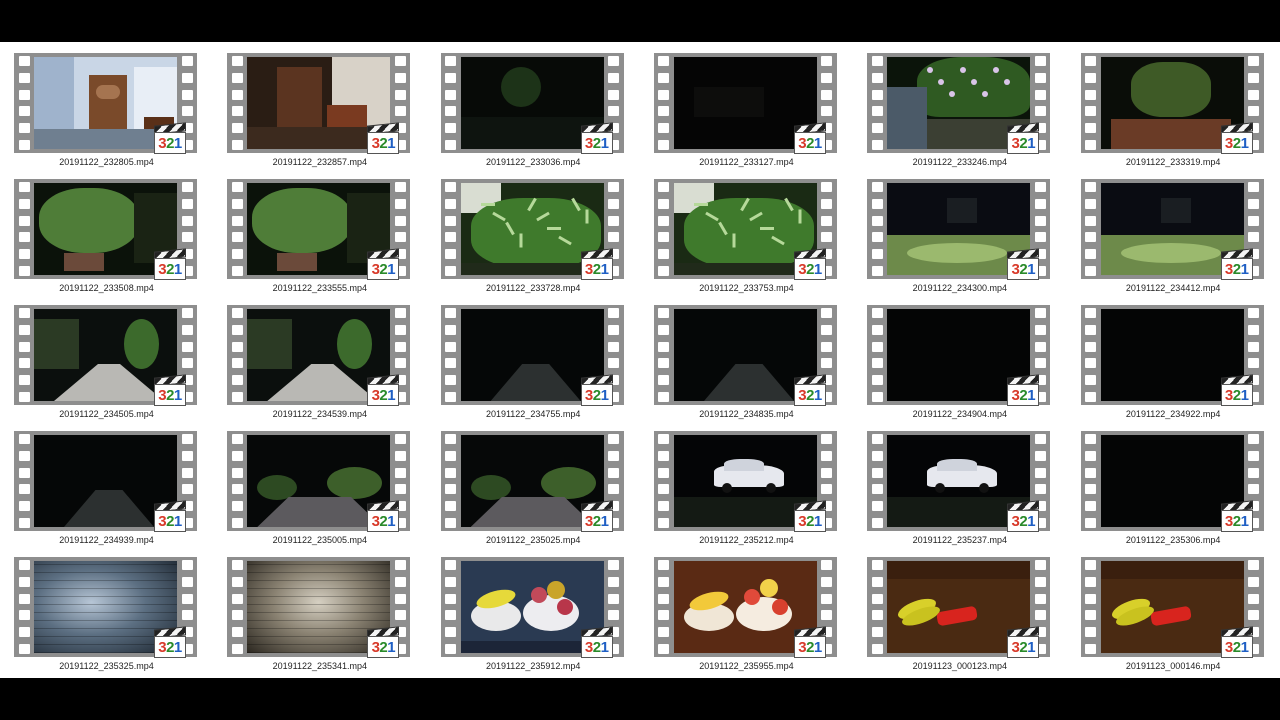 The width and height of the screenshot is (1280, 720). What do you see at coordinates (106, 617) in the screenshot?
I see `file-item: 321 20191122_235325.mp4` at bounding box center [106, 617].